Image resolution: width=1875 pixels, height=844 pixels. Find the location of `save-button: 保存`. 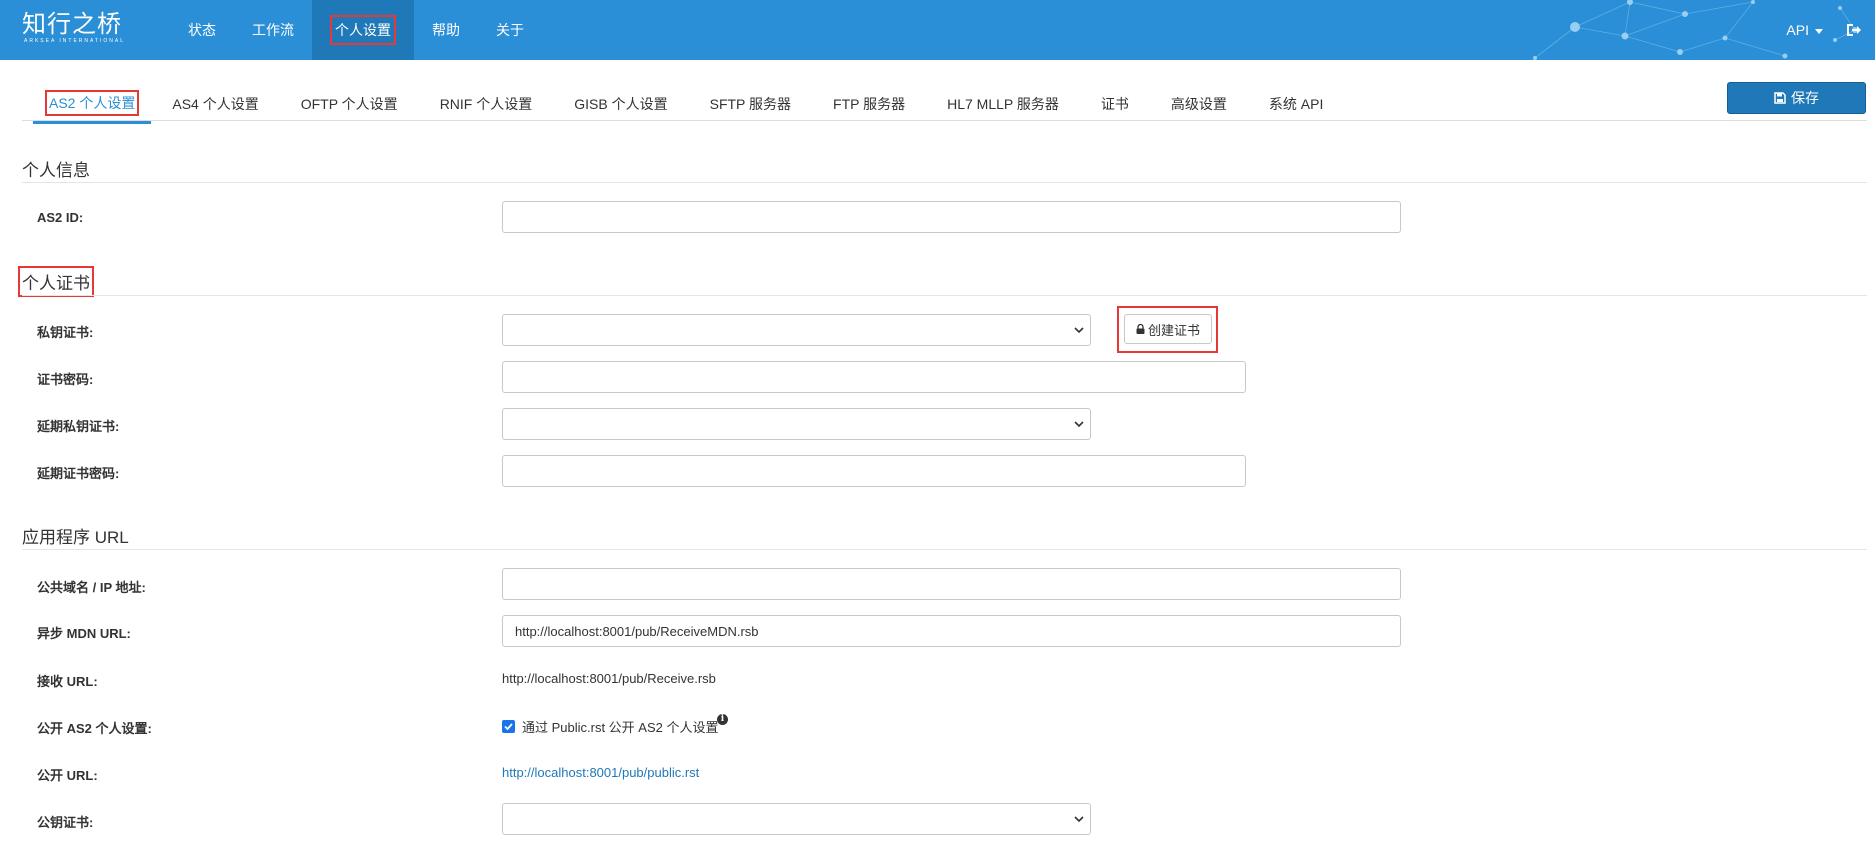

save-button: 保存 is located at coordinates (1796, 98).